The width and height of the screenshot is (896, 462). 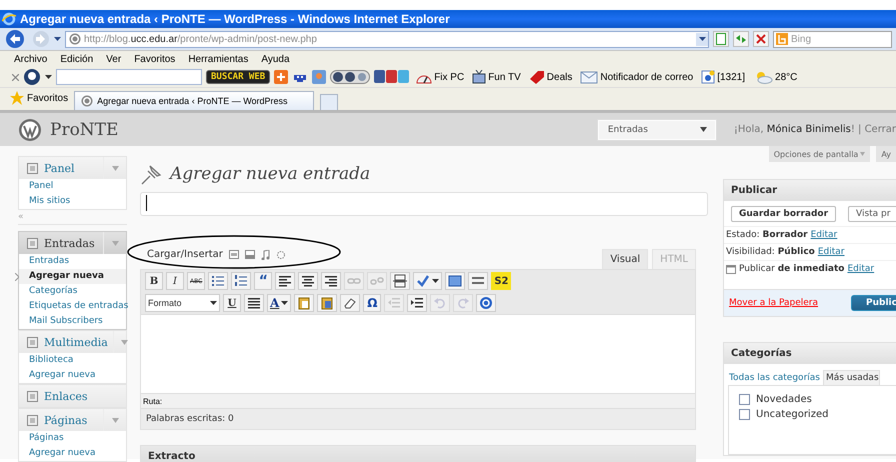 What do you see at coordinates (455, 281) in the screenshot?
I see `fullscreen-button` at bounding box center [455, 281].